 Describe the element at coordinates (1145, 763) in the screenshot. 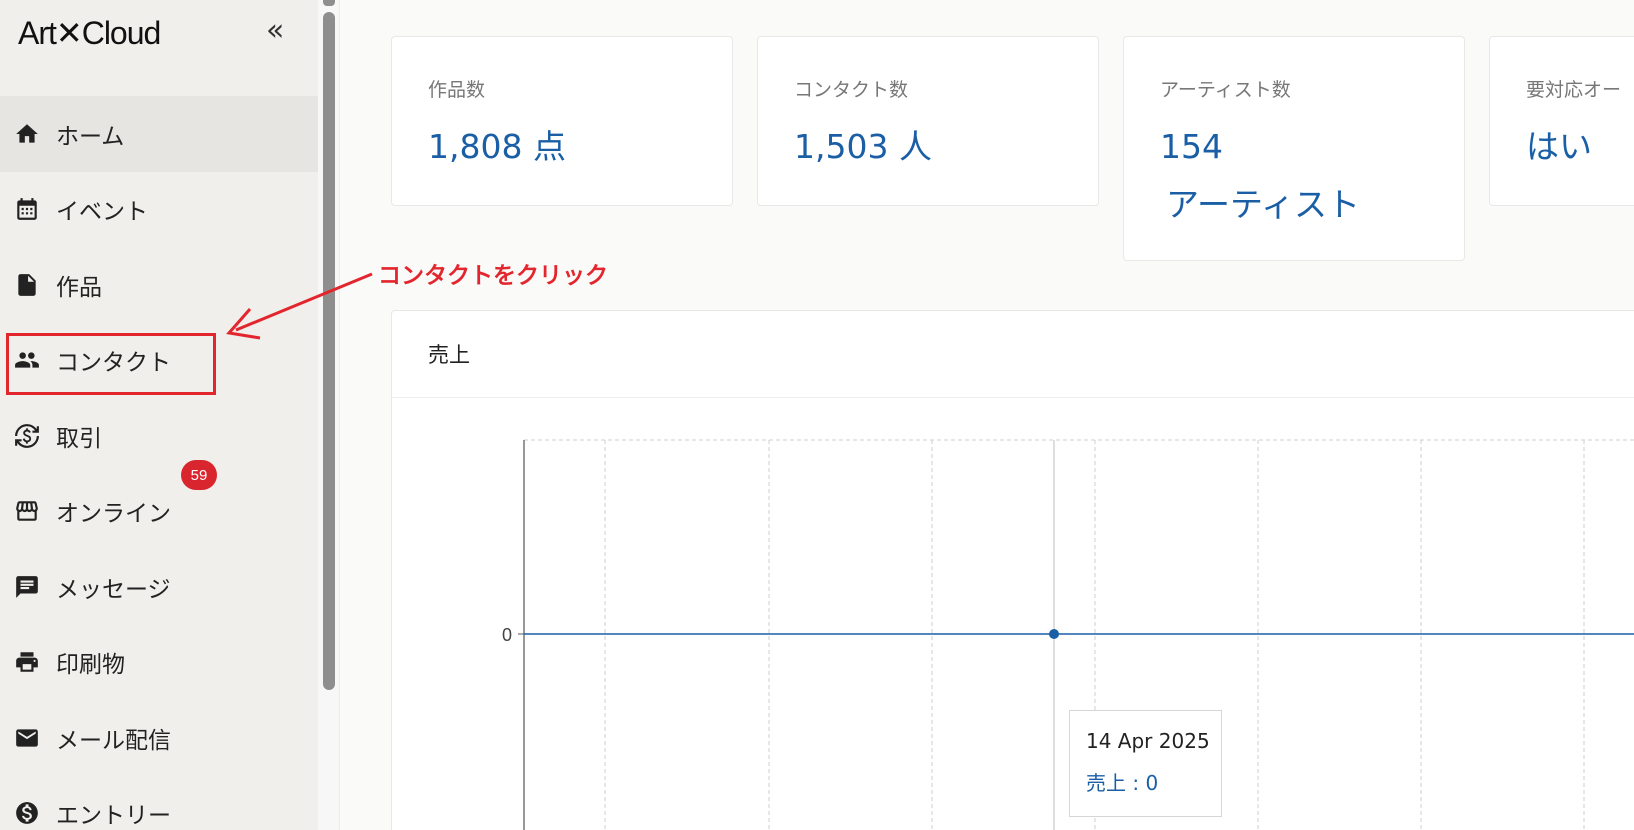

I see `chart-tooltip: 14 Apr 2025 売上 : 0` at that location.